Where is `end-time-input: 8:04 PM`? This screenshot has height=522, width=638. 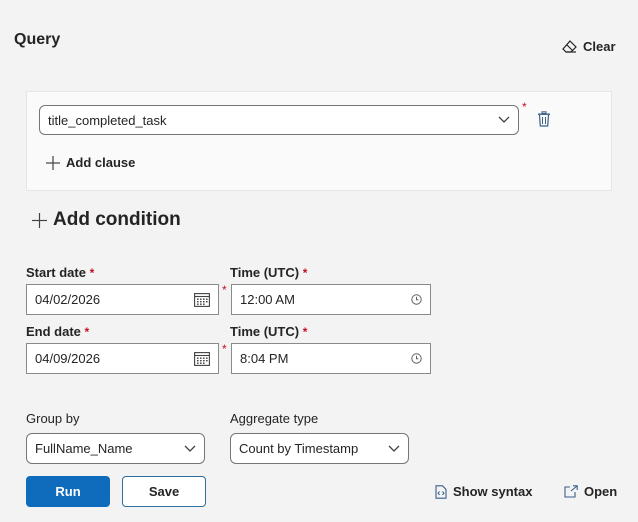 end-time-input: 8:04 PM is located at coordinates (331, 358).